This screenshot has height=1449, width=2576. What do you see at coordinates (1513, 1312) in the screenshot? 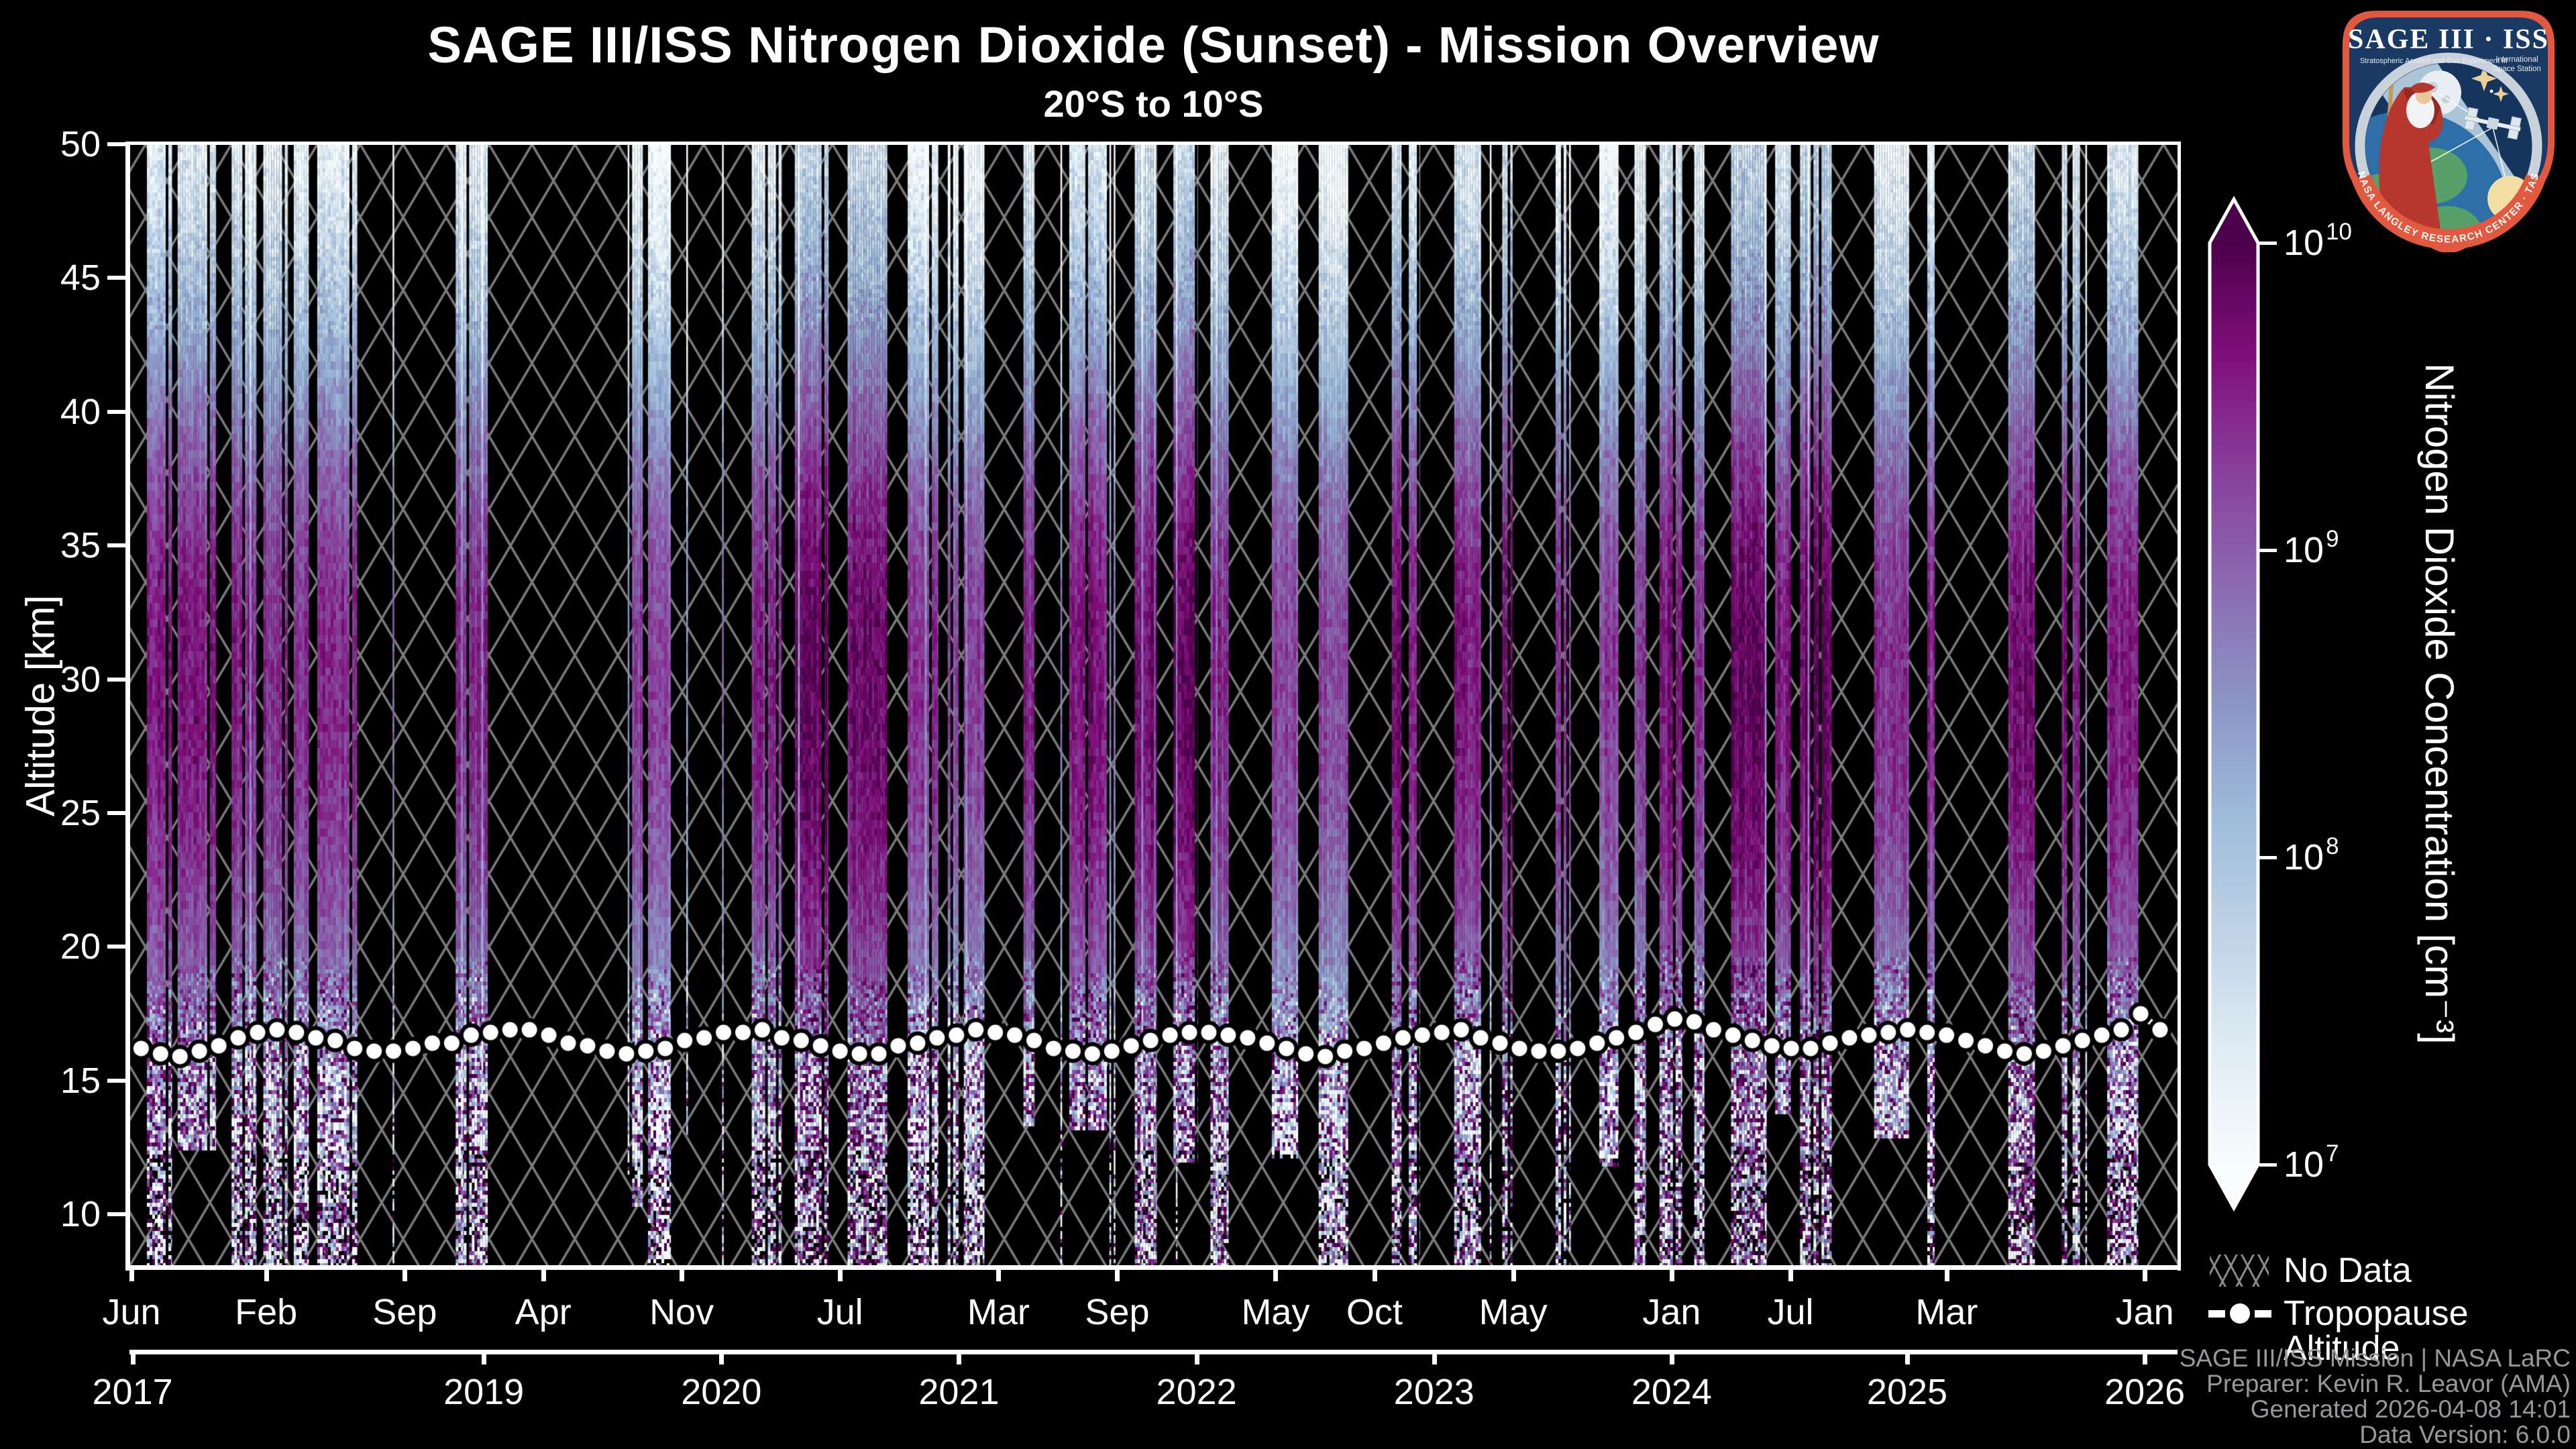
I see `month-tick-label: May` at bounding box center [1513, 1312].